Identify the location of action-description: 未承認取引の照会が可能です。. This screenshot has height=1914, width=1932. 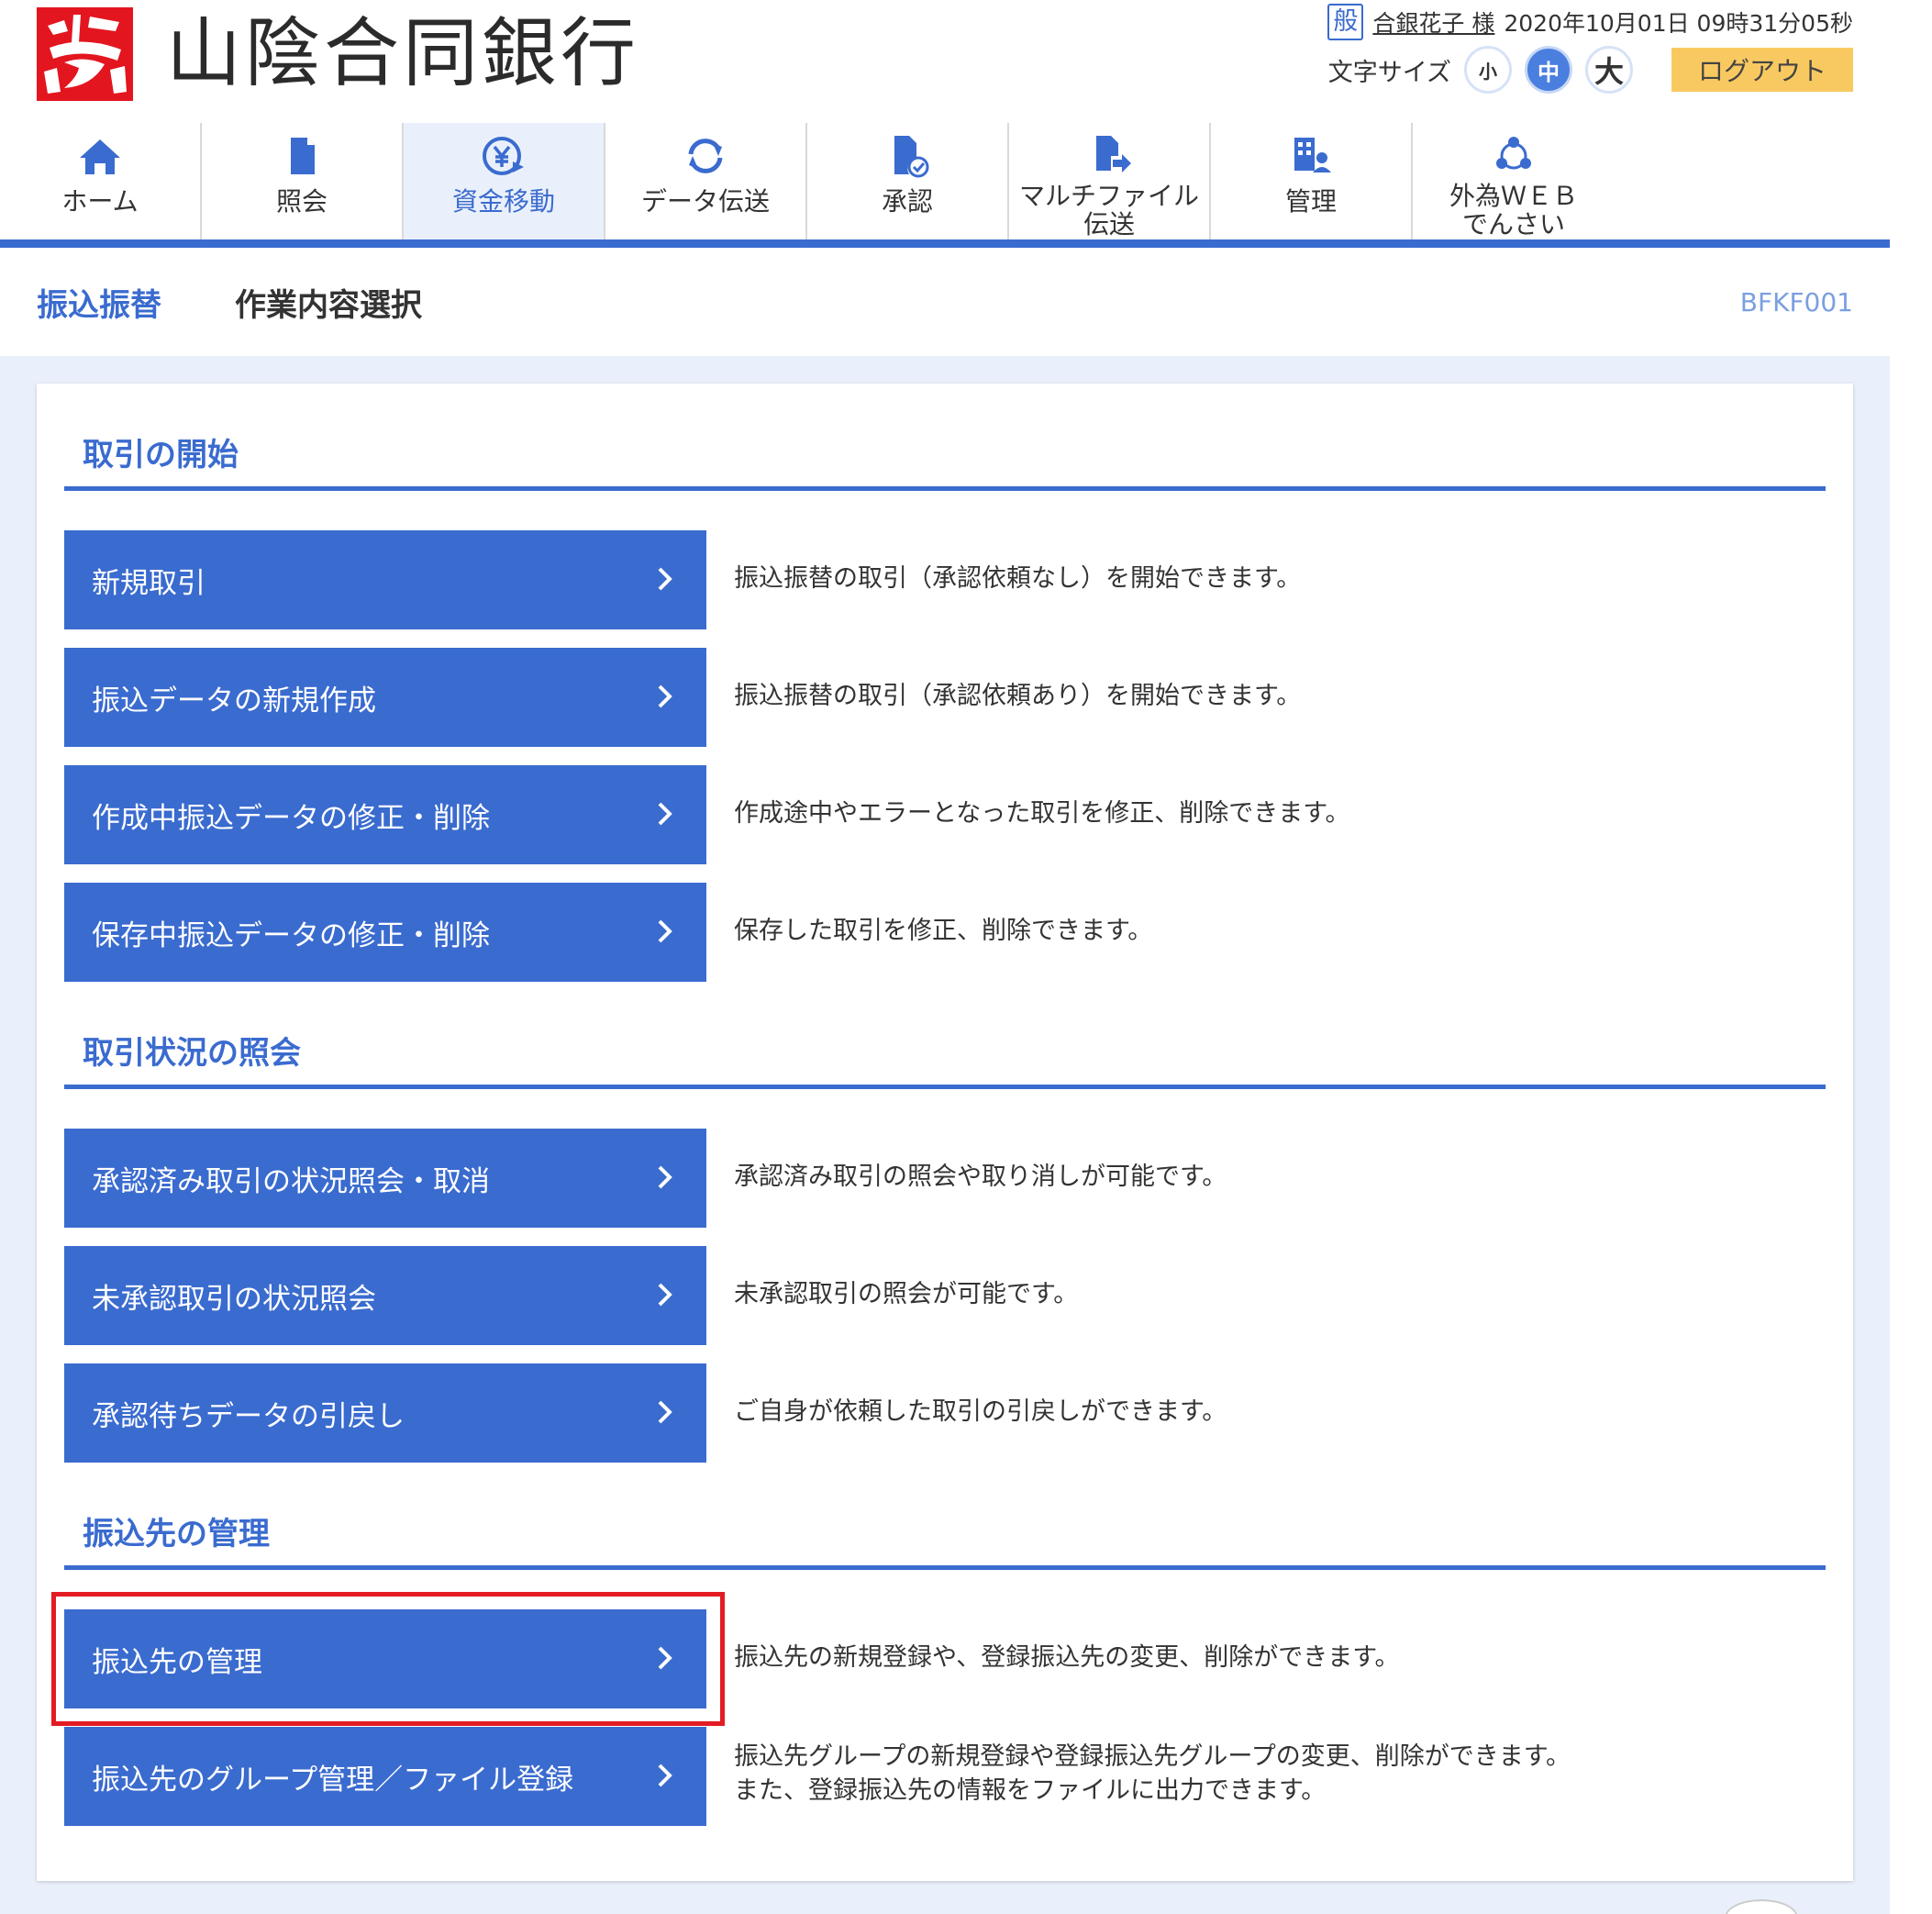
(906, 1294).